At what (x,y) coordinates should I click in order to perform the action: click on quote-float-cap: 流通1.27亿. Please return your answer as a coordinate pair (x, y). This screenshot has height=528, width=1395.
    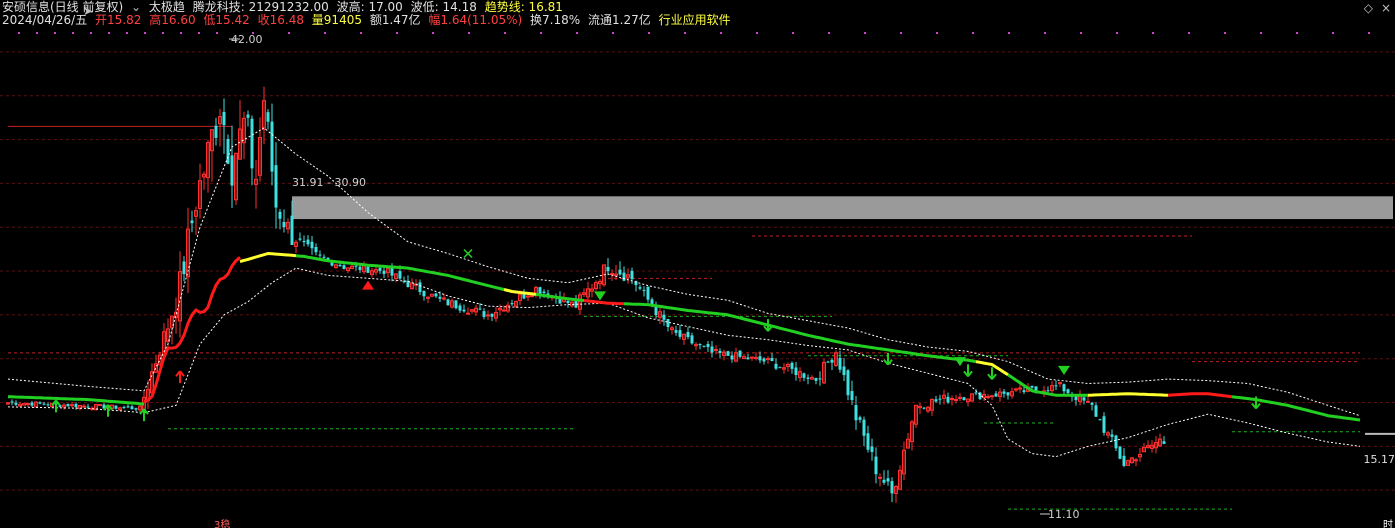
    Looking at the image, I should click on (619, 20).